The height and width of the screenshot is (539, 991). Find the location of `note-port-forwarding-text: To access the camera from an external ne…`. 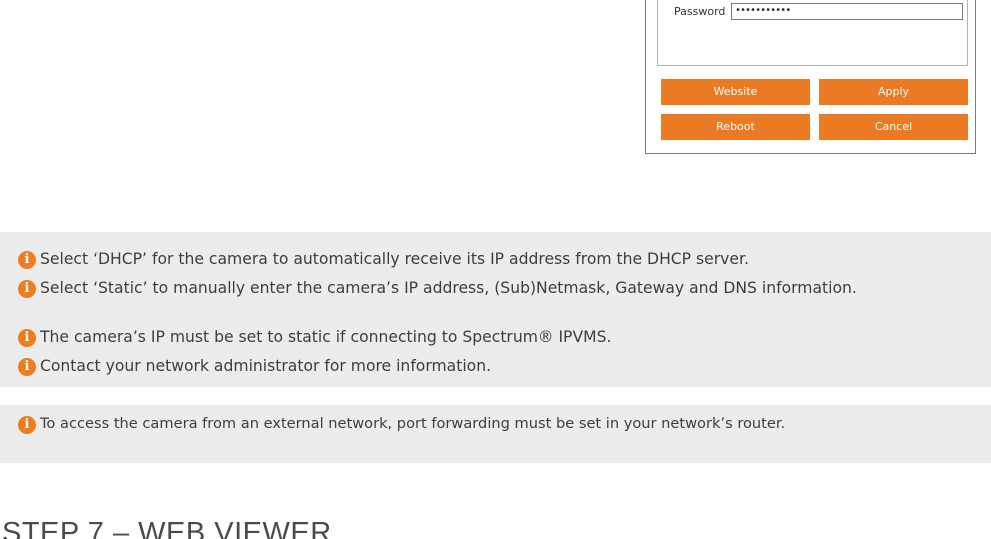

note-port-forwarding-text: To access the camera from an external ne… is located at coordinates (413, 423).